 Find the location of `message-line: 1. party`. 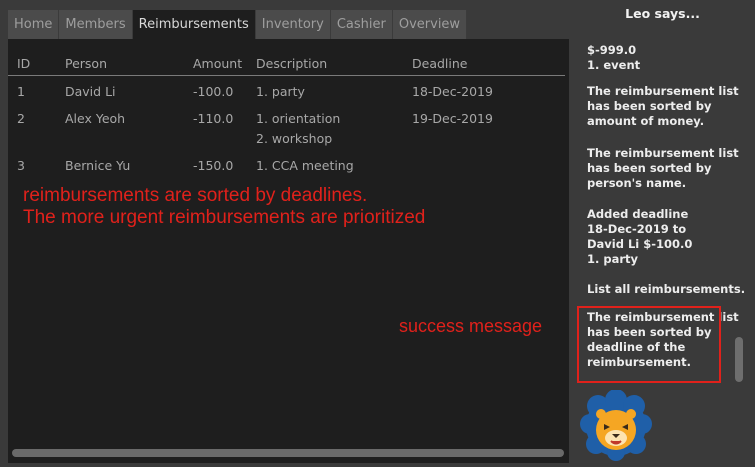

message-line: 1. party is located at coordinates (613, 259).